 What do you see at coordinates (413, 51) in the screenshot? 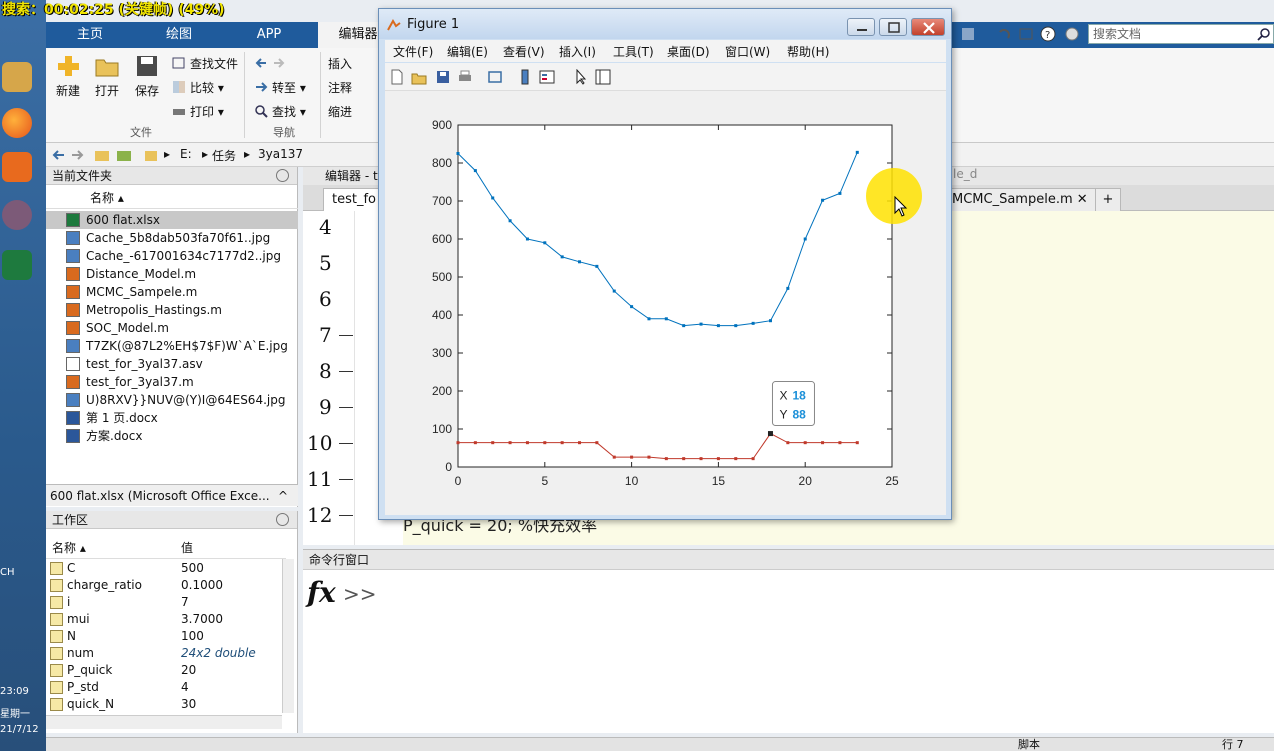
I see `figure-menu-item: 文件(F)` at bounding box center [413, 51].